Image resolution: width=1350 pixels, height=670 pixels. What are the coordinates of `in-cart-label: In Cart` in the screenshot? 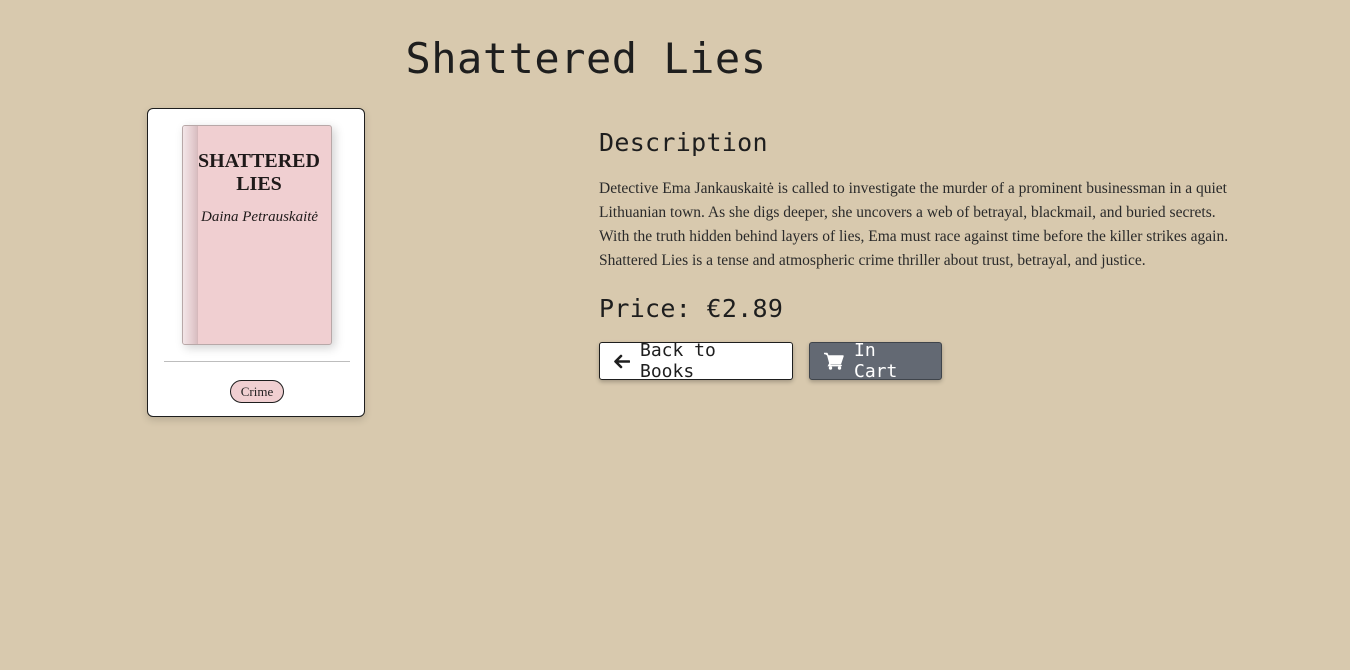 It's located at (876, 361).